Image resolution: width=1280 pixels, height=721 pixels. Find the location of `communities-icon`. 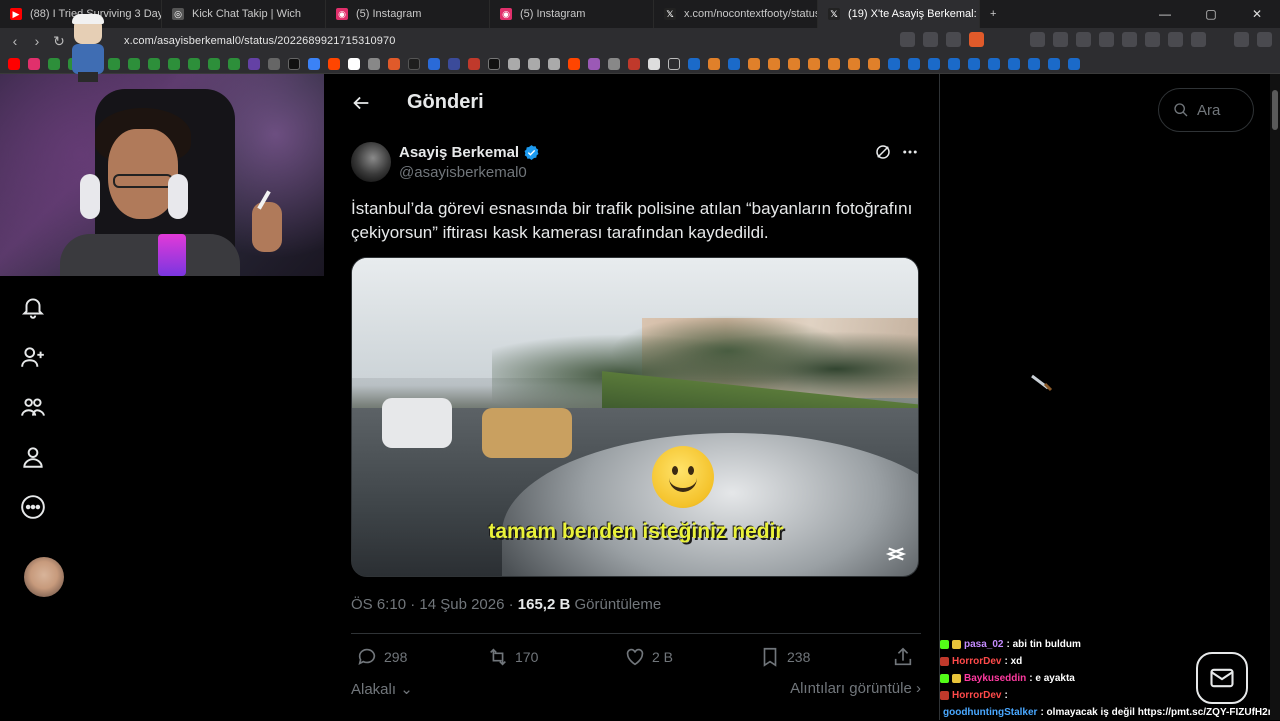

communities-icon is located at coordinates (33, 407).